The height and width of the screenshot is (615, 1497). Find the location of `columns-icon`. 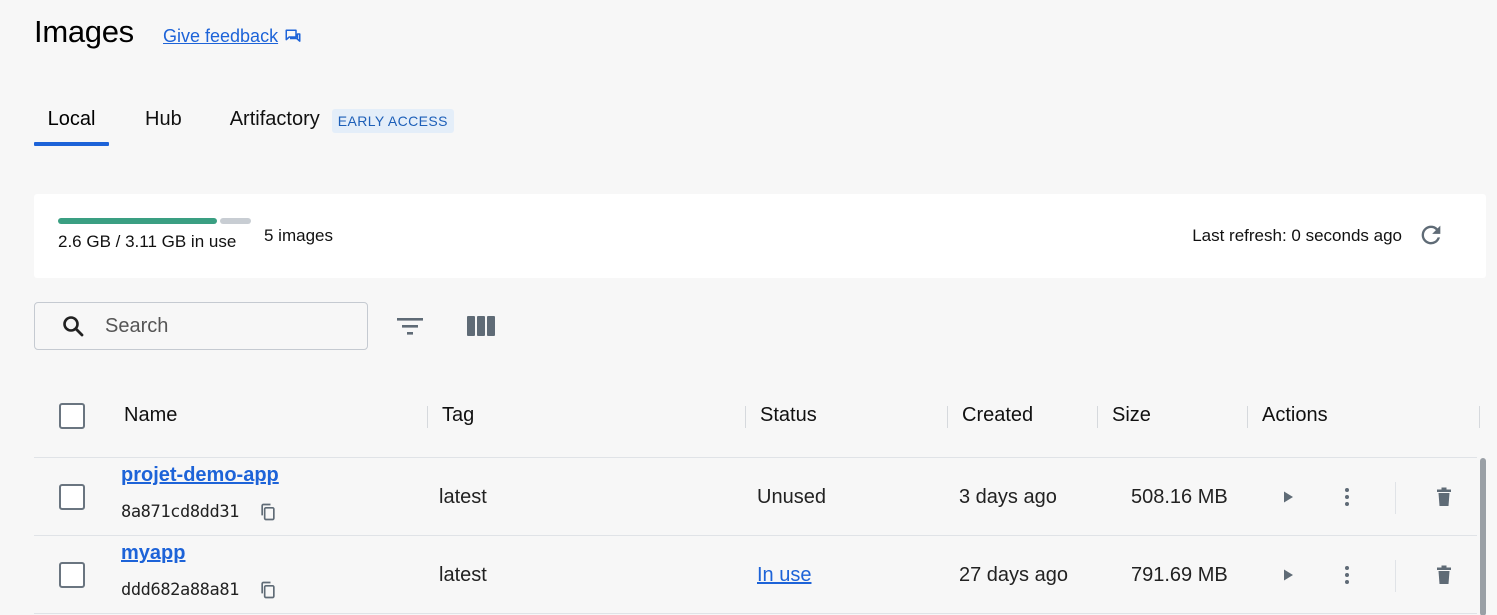

columns-icon is located at coordinates (481, 326).